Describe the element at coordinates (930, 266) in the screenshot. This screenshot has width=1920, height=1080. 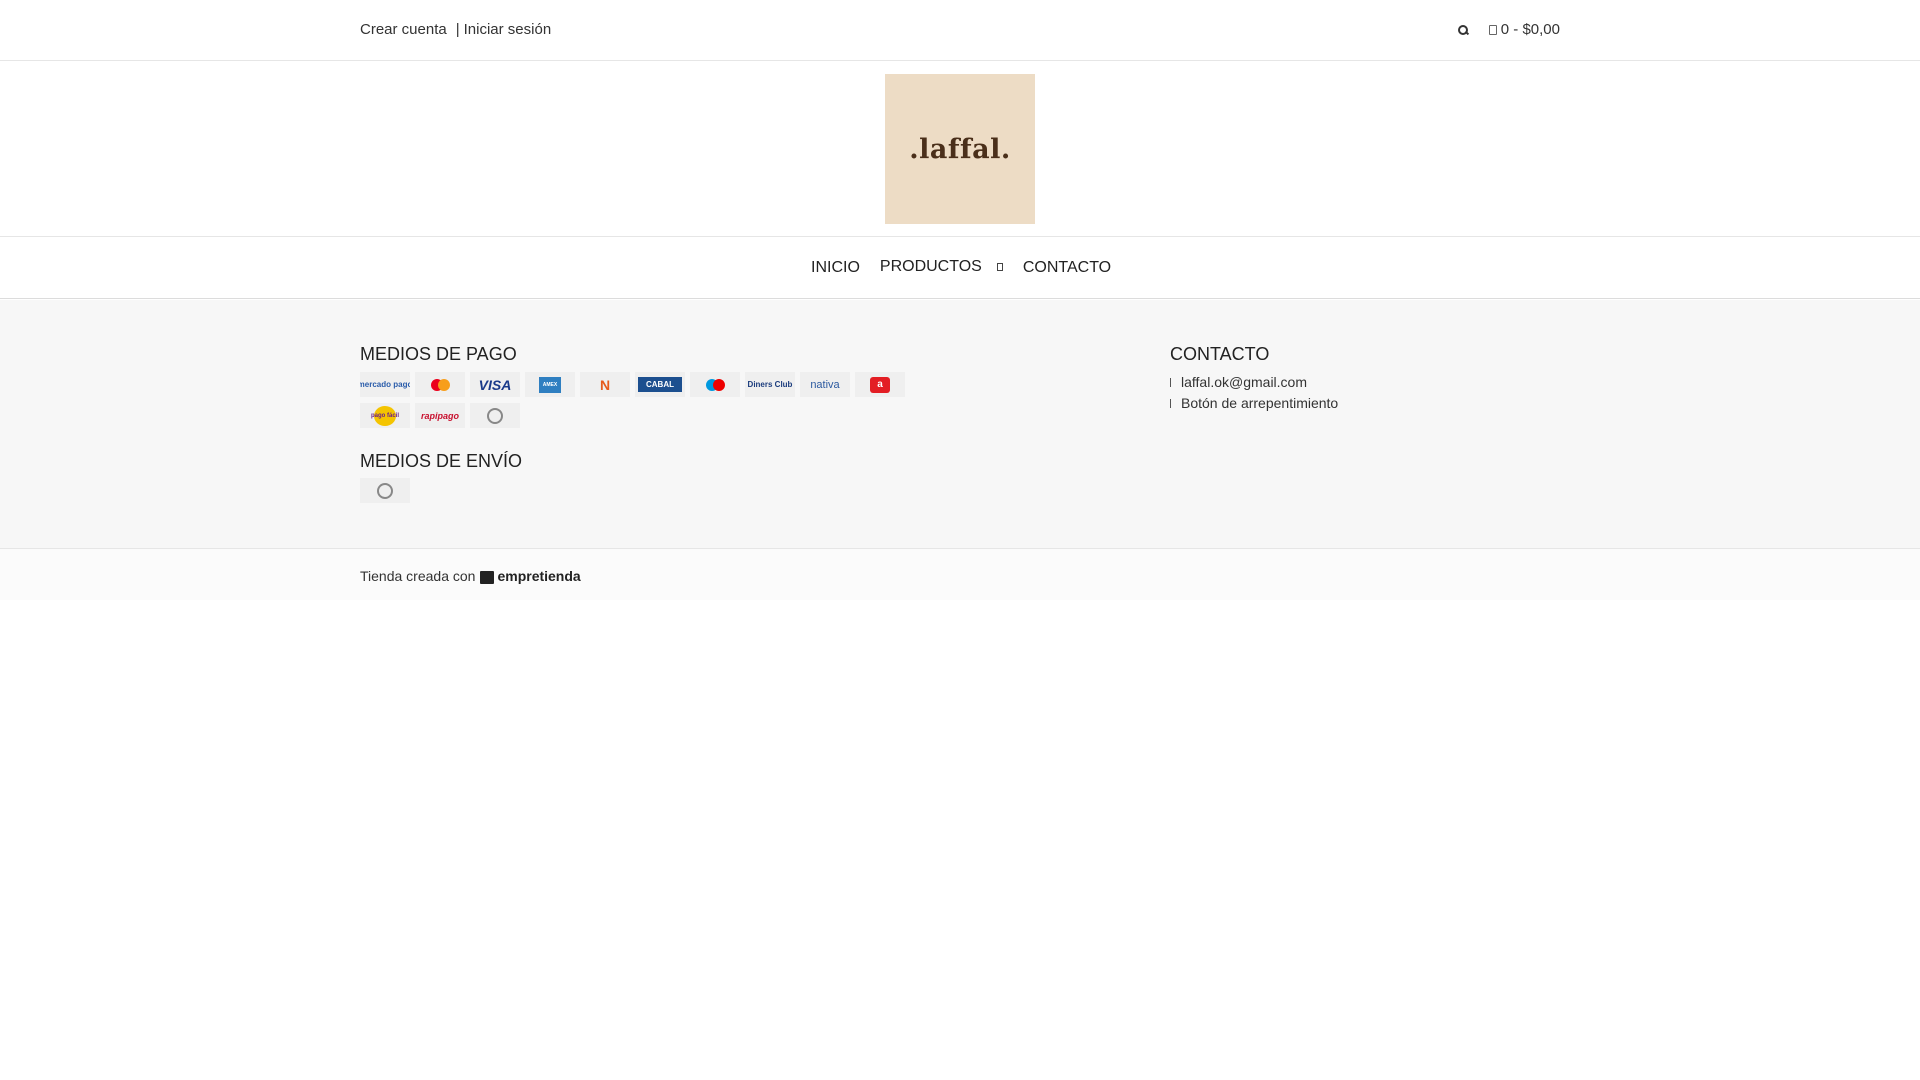
I see `nav-item-productos-label: PRODUCTOS` at that location.